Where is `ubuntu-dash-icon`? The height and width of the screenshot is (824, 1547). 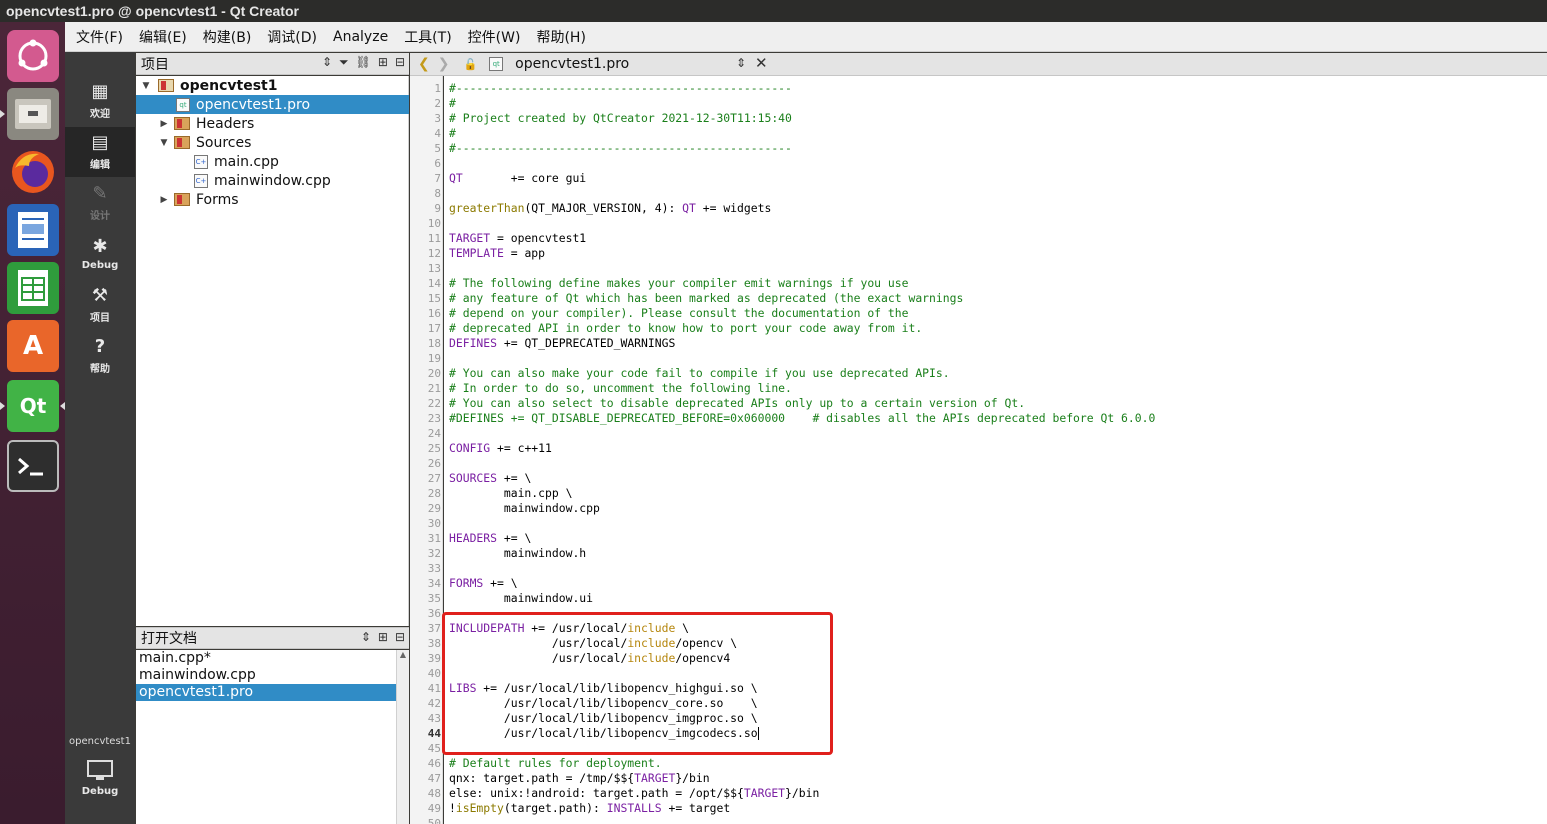
ubuntu-dash-icon is located at coordinates (33, 56).